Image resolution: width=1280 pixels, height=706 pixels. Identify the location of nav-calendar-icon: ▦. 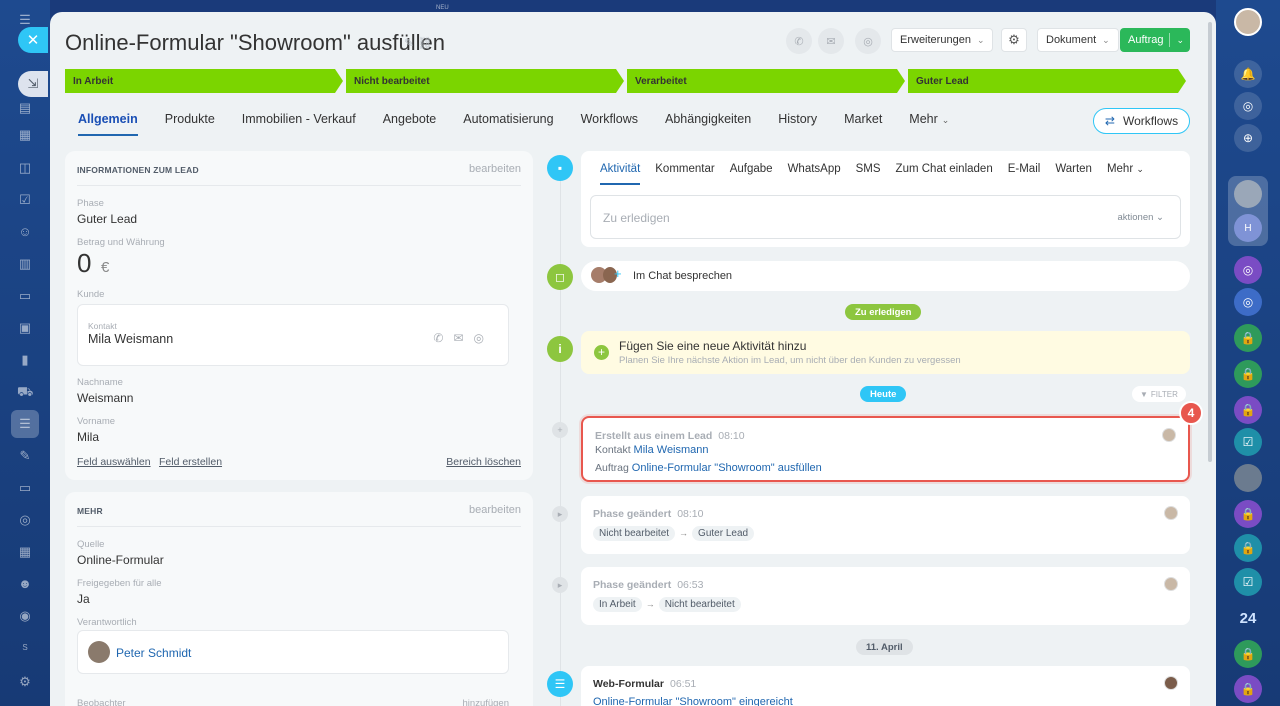
(25, 552).